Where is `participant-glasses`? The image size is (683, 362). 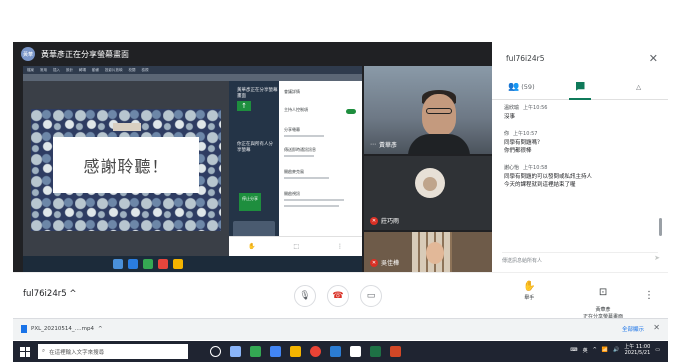 participant-glasses is located at coordinates (439, 111).